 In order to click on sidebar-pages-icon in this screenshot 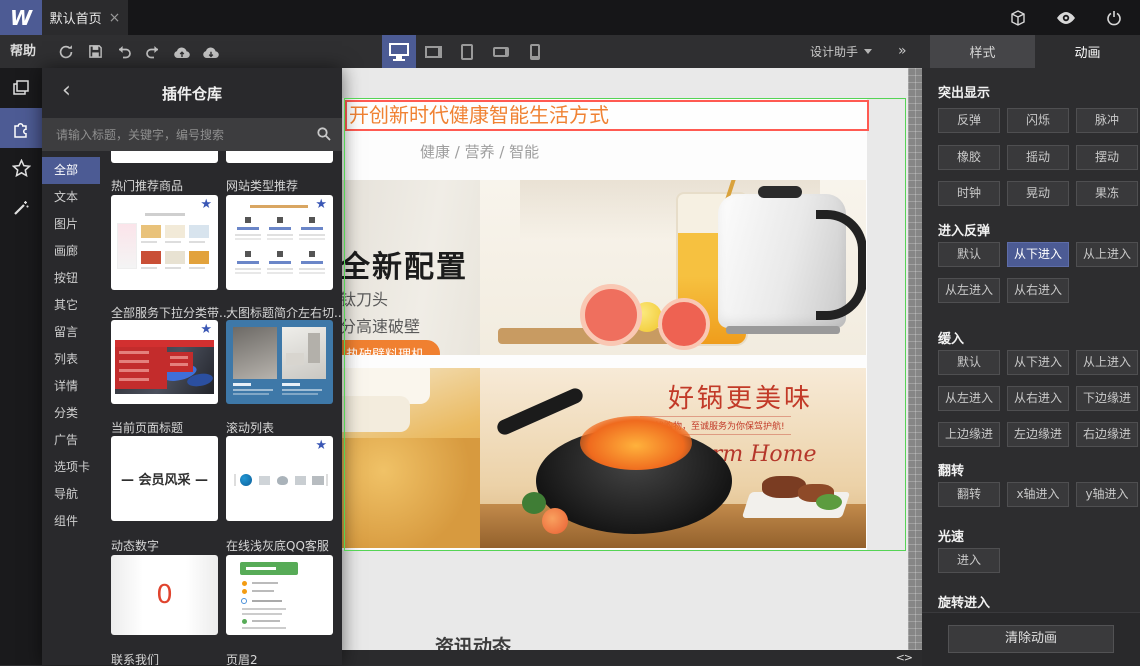, I will do `click(21, 88)`.